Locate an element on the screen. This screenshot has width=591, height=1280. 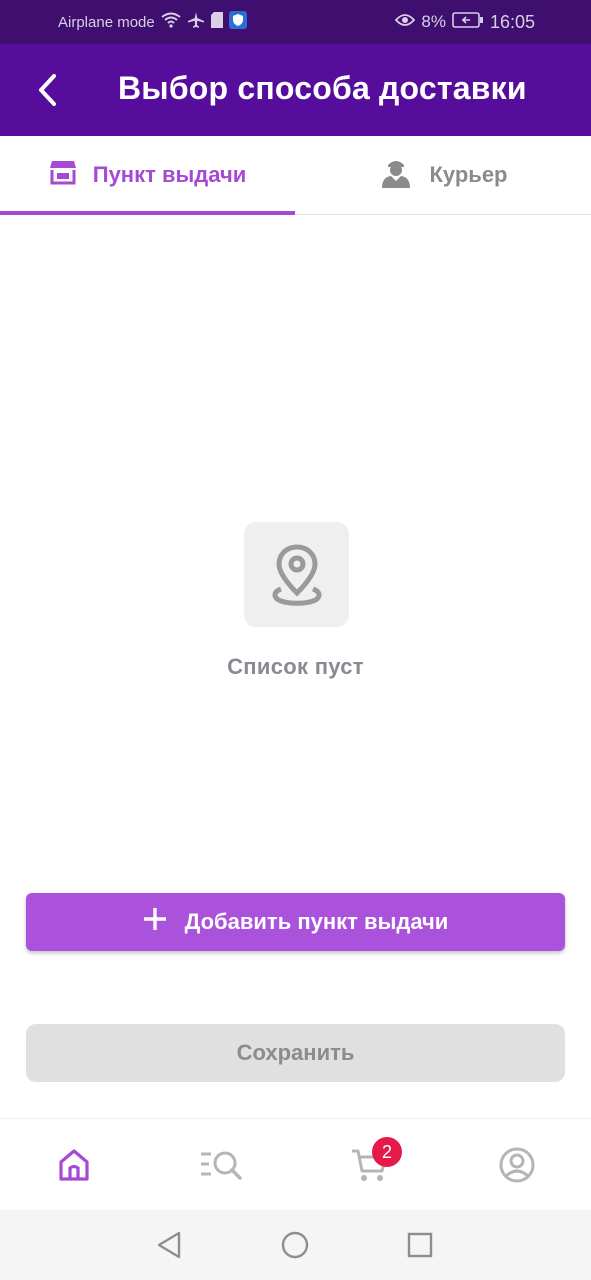
save-label: Сохранить is located at coordinates (295, 1052).